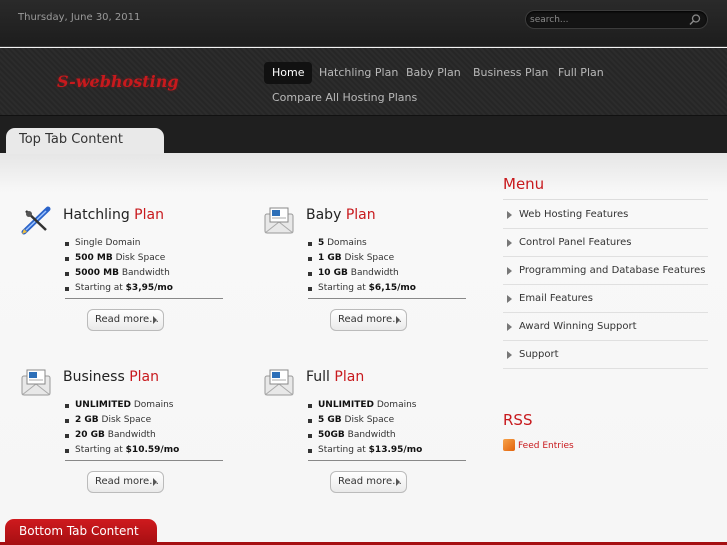  What do you see at coordinates (605, 243) in the screenshot?
I see `menu-item-control-panel-features: Control Panel Features` at bounding box center [605, 243].